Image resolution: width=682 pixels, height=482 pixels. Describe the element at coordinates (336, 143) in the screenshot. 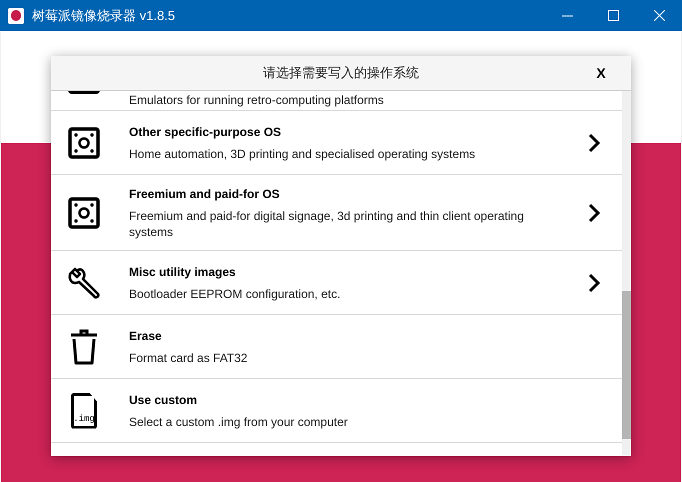

I see `os-list-item: Other specific-purpose OS Home automation, 3D printing and specialised operating systems` at that location.